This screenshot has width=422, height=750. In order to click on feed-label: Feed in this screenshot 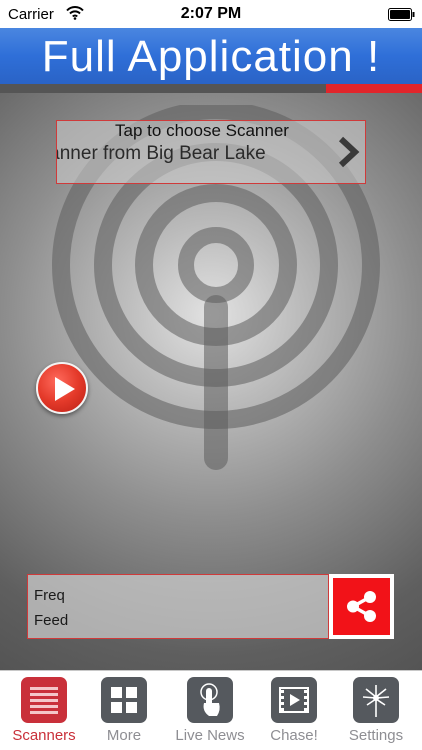, I will do `click(51, 620)`.